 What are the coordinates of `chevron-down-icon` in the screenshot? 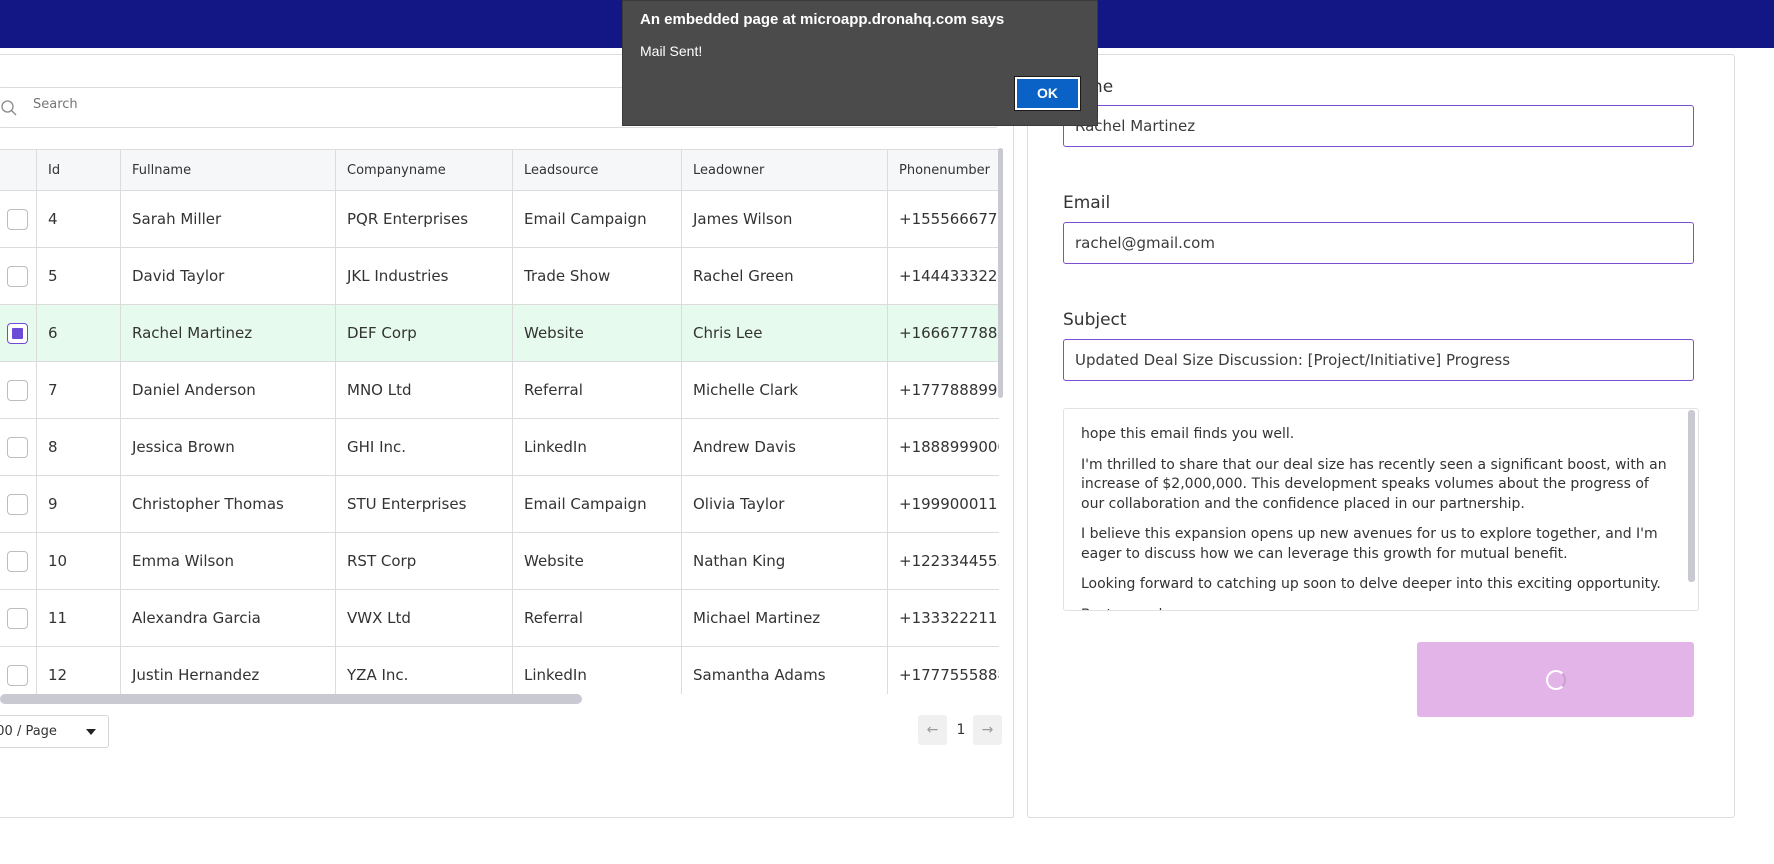 It's located at (91, 732).